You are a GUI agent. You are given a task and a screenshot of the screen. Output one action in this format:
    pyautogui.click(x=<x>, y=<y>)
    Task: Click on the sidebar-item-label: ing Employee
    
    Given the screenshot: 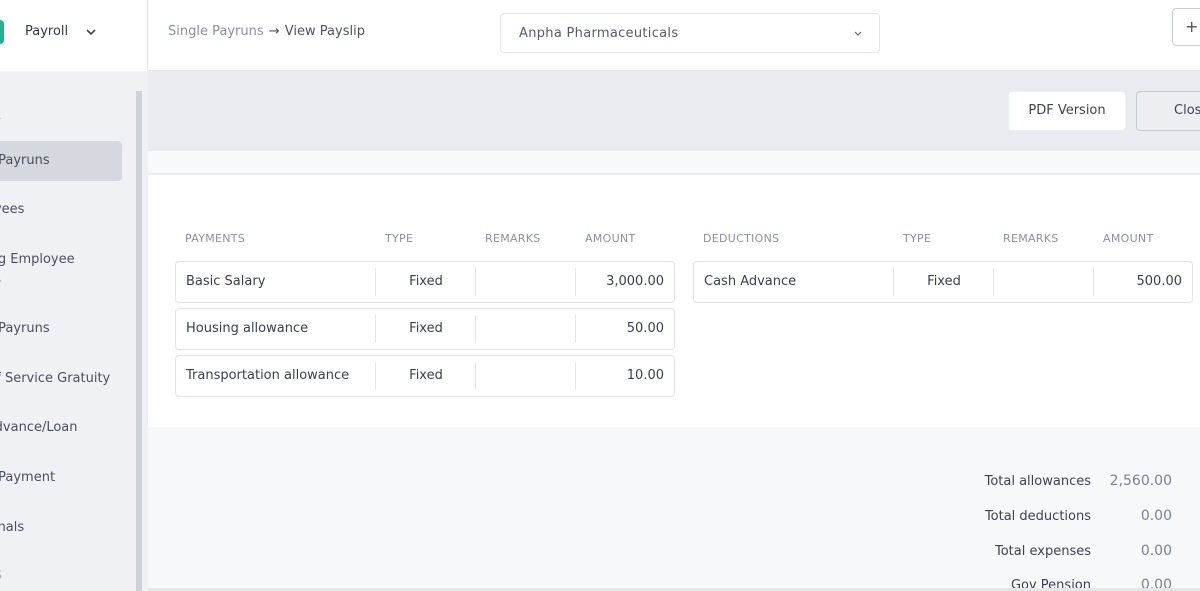 What is the action you would take?
    pyautogui.click(x=37, y=259)
    